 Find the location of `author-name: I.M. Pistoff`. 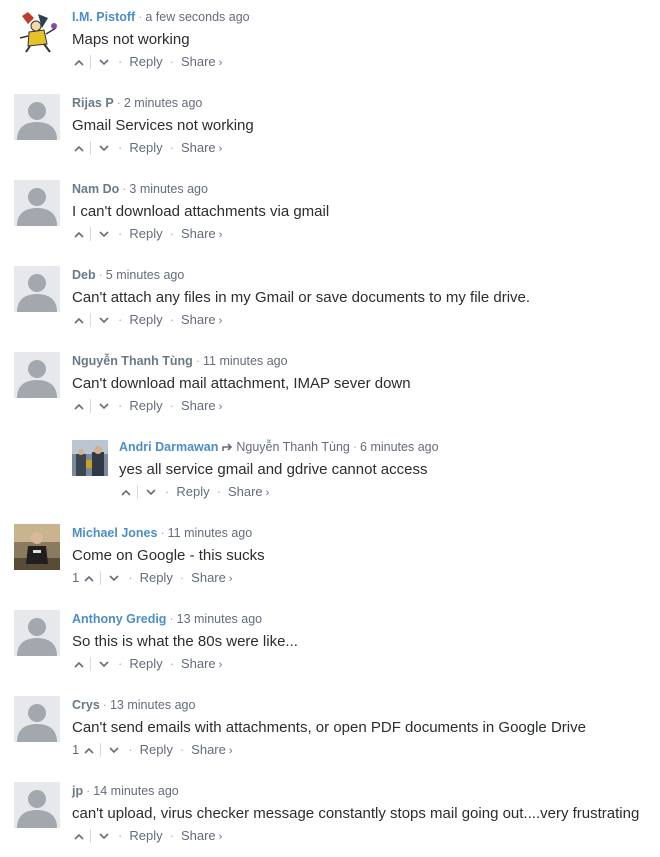

author-name: I.M. Pistoff is located at coordinates (103, 17).